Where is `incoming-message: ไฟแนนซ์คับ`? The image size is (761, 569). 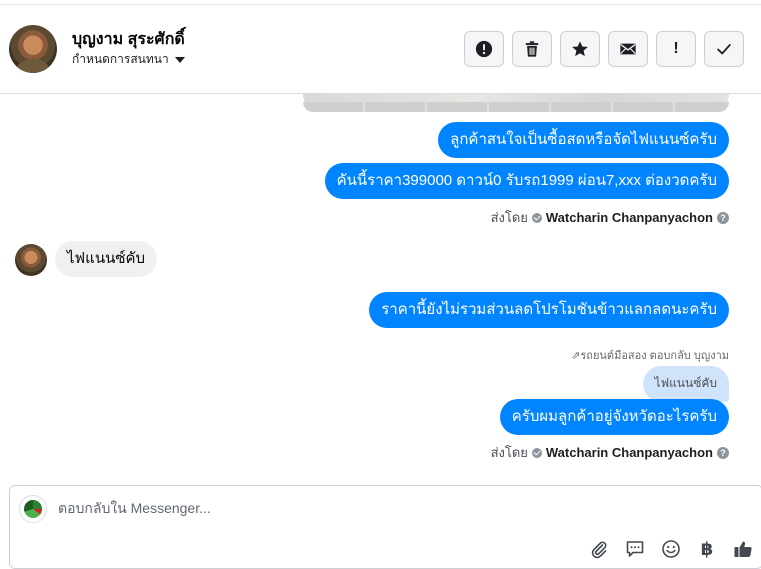
incoming-message: ไฟแนนซ์คับ is located at coordinates (106, 259).